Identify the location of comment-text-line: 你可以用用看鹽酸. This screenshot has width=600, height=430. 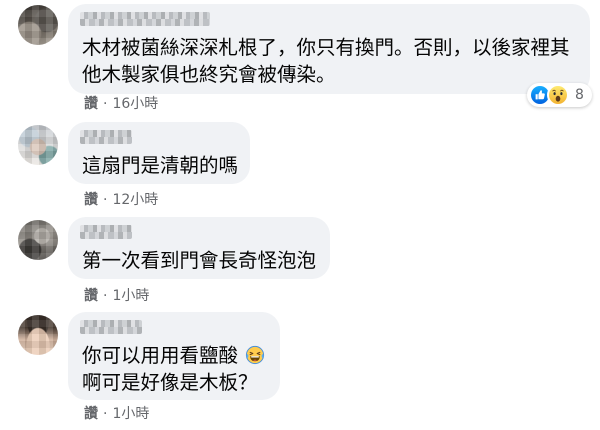
(173, 355).